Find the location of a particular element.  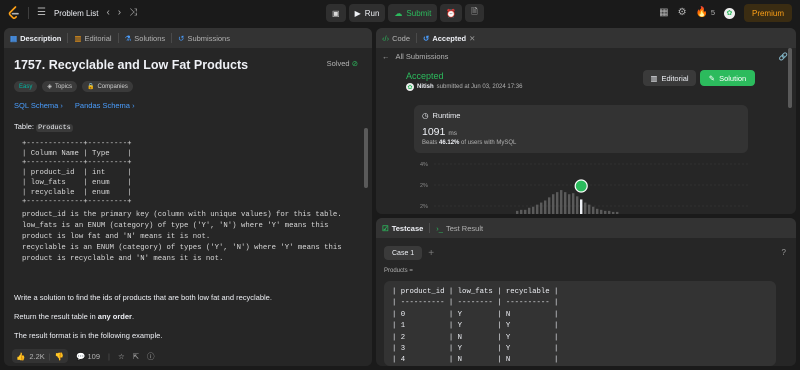

companies-chip: 🔒 Companies is located at coordinates (107, 86).